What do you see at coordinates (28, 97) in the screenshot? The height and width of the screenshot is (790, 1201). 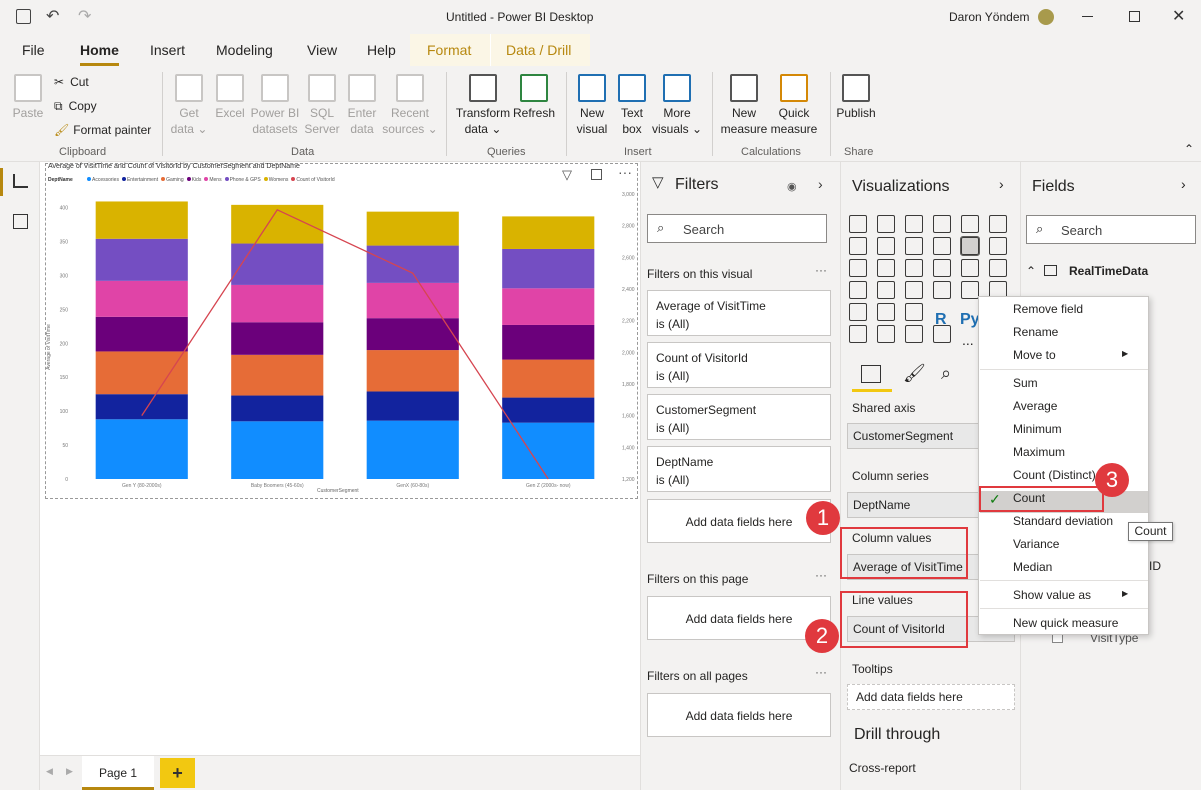 I see `paste-button: Paste` at bounding box center [28, 97].